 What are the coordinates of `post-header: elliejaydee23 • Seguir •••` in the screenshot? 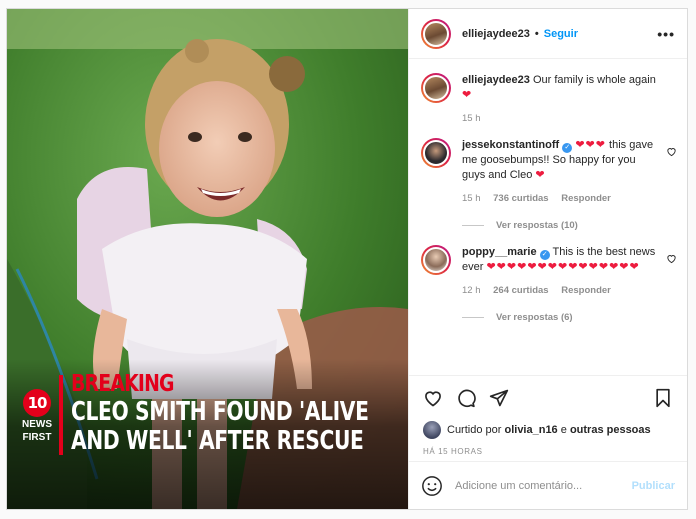 It's located at (548, 34).